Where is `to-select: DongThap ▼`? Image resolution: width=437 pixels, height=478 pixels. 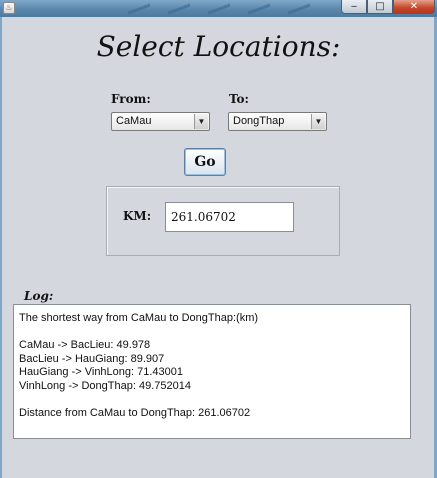
to-select: DongThap ▼ is located at coordinates (277, 121).